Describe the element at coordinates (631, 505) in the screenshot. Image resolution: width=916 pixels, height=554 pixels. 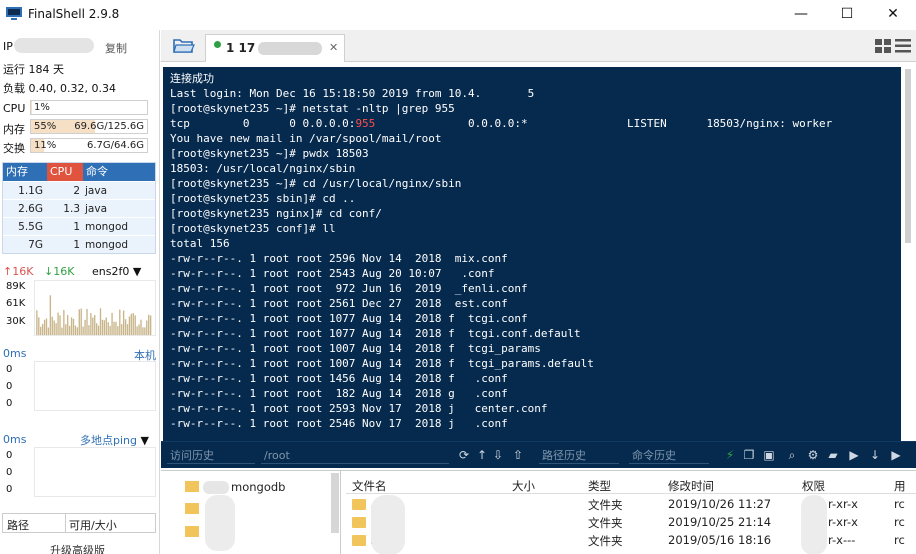
I see `table-row: . e 文件夹 2019/10/26 11:27 r-xr-x rc` at that location.